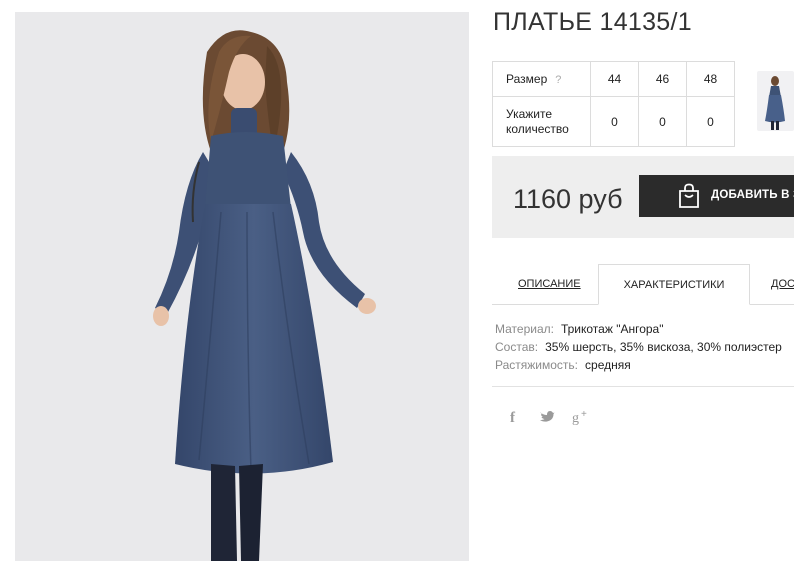 The height and width of the screenshot is (561, 794). Describe the element at coordinates (608, 365) in the screenshot. I see `spec-value: средняя` at that location.